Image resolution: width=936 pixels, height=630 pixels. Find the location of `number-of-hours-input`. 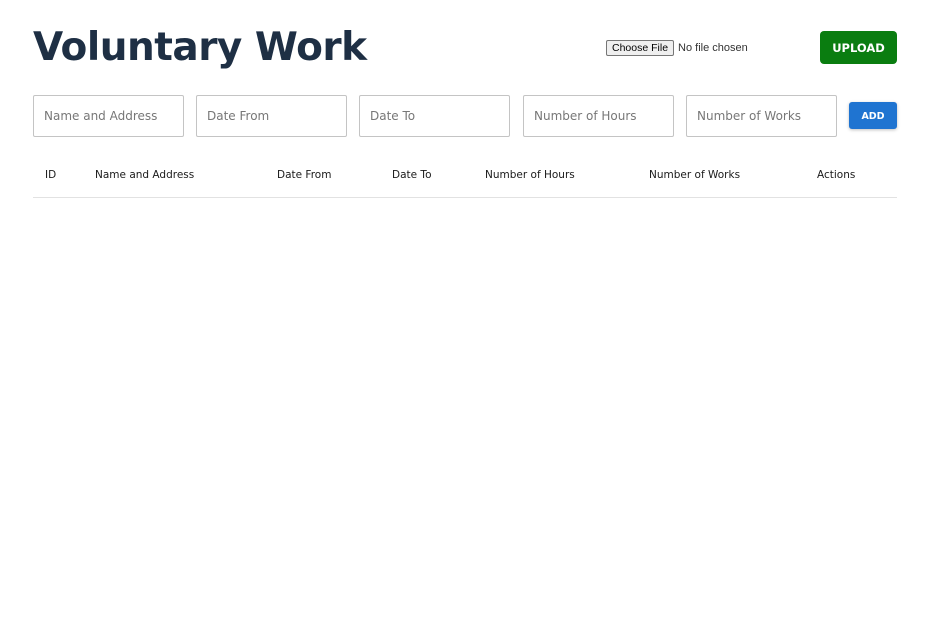

number-of-hours-input is located at coordinates (598, 116).